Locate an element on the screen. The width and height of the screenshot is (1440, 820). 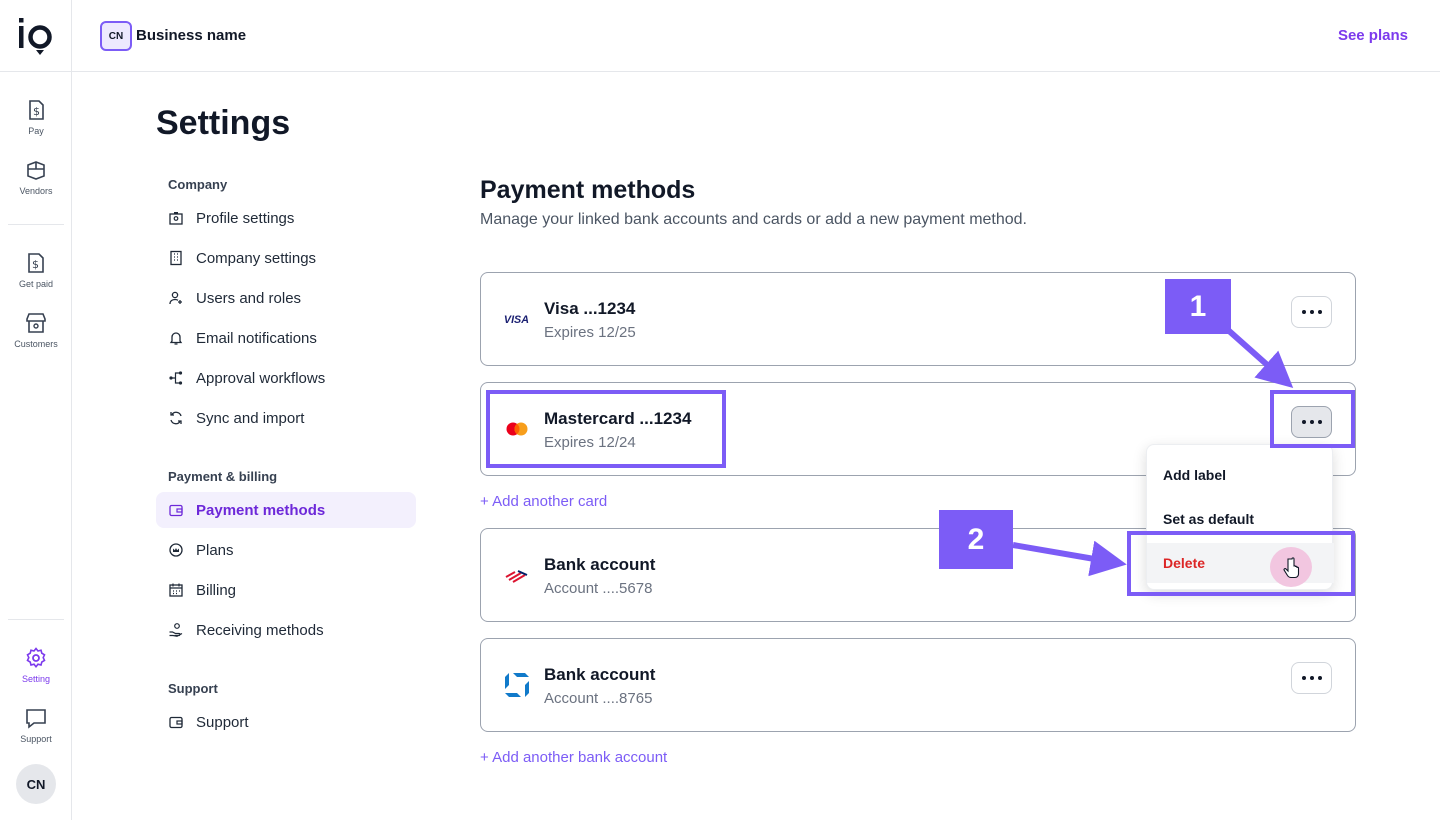
nav-item-sync-and-import: Sync and import is located at coordinates (286, 418).